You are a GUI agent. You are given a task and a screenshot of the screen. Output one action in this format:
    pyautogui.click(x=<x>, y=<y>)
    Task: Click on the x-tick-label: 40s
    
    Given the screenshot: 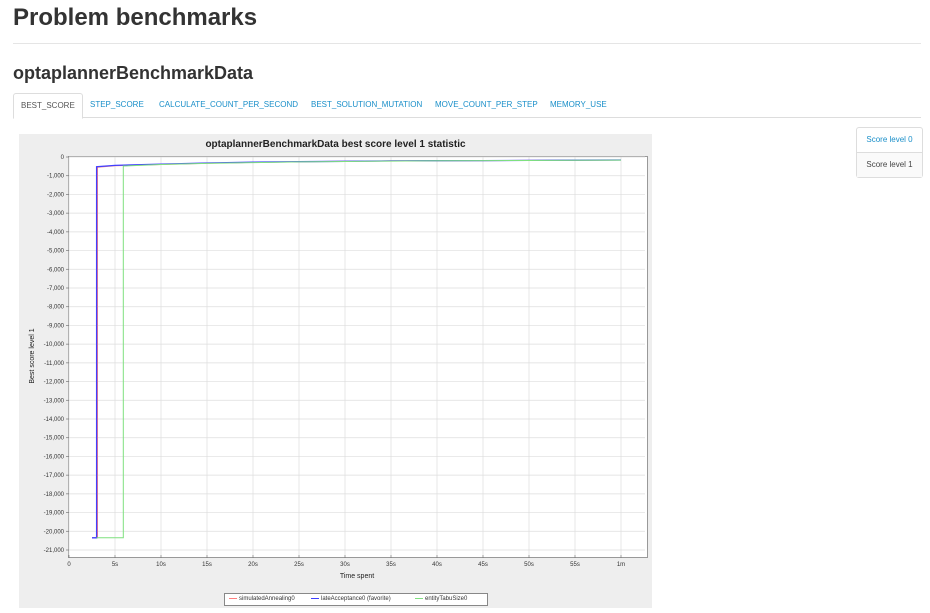 What is the action you would take?
    pyautogui.click(x=437, y=565)
    